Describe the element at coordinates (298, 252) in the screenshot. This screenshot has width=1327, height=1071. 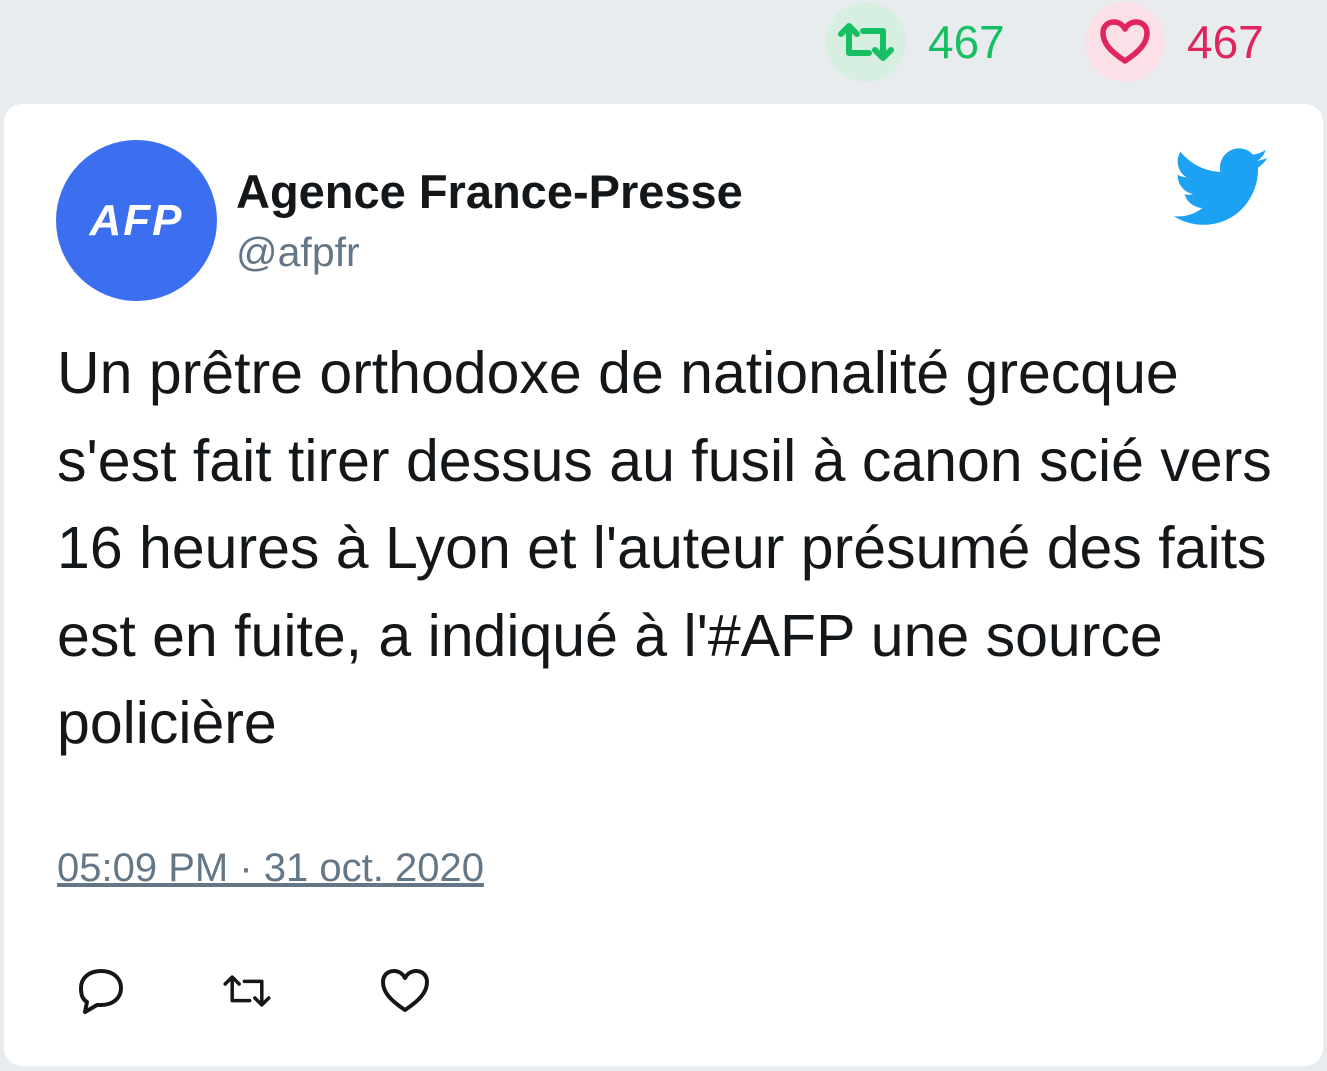
I see `author-handle: @afpfr` at that location.